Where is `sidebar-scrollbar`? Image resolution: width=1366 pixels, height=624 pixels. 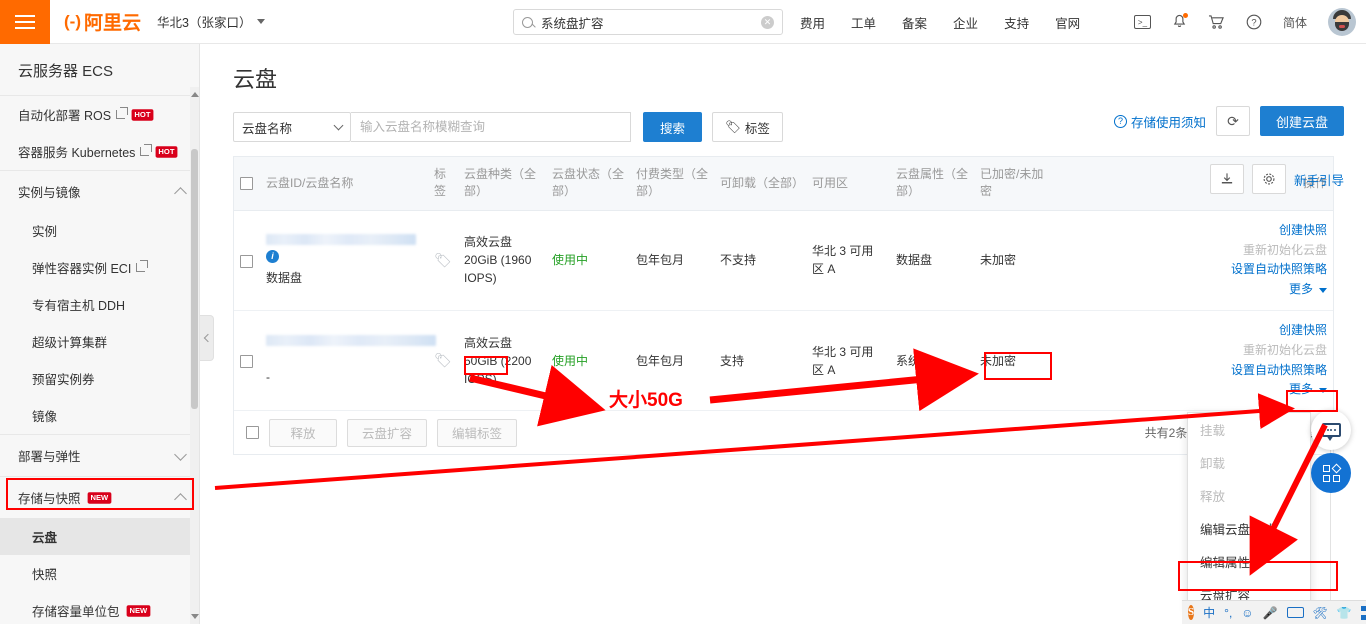 sidebar-scrollbar is located at coordinates (194, 355).